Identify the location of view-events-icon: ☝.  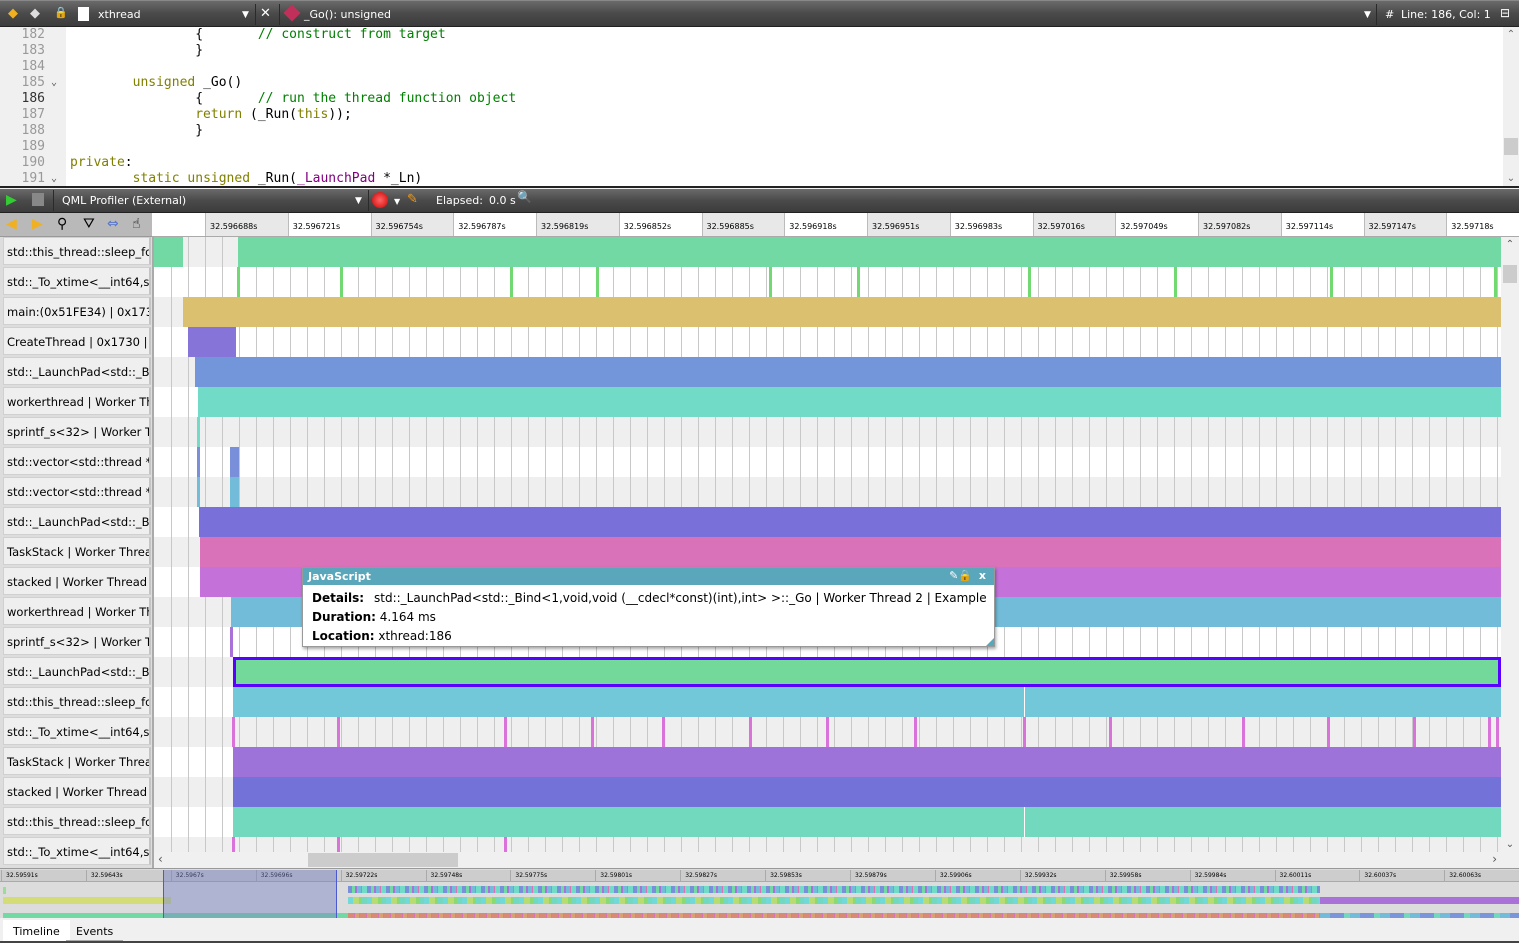
(136, 224).